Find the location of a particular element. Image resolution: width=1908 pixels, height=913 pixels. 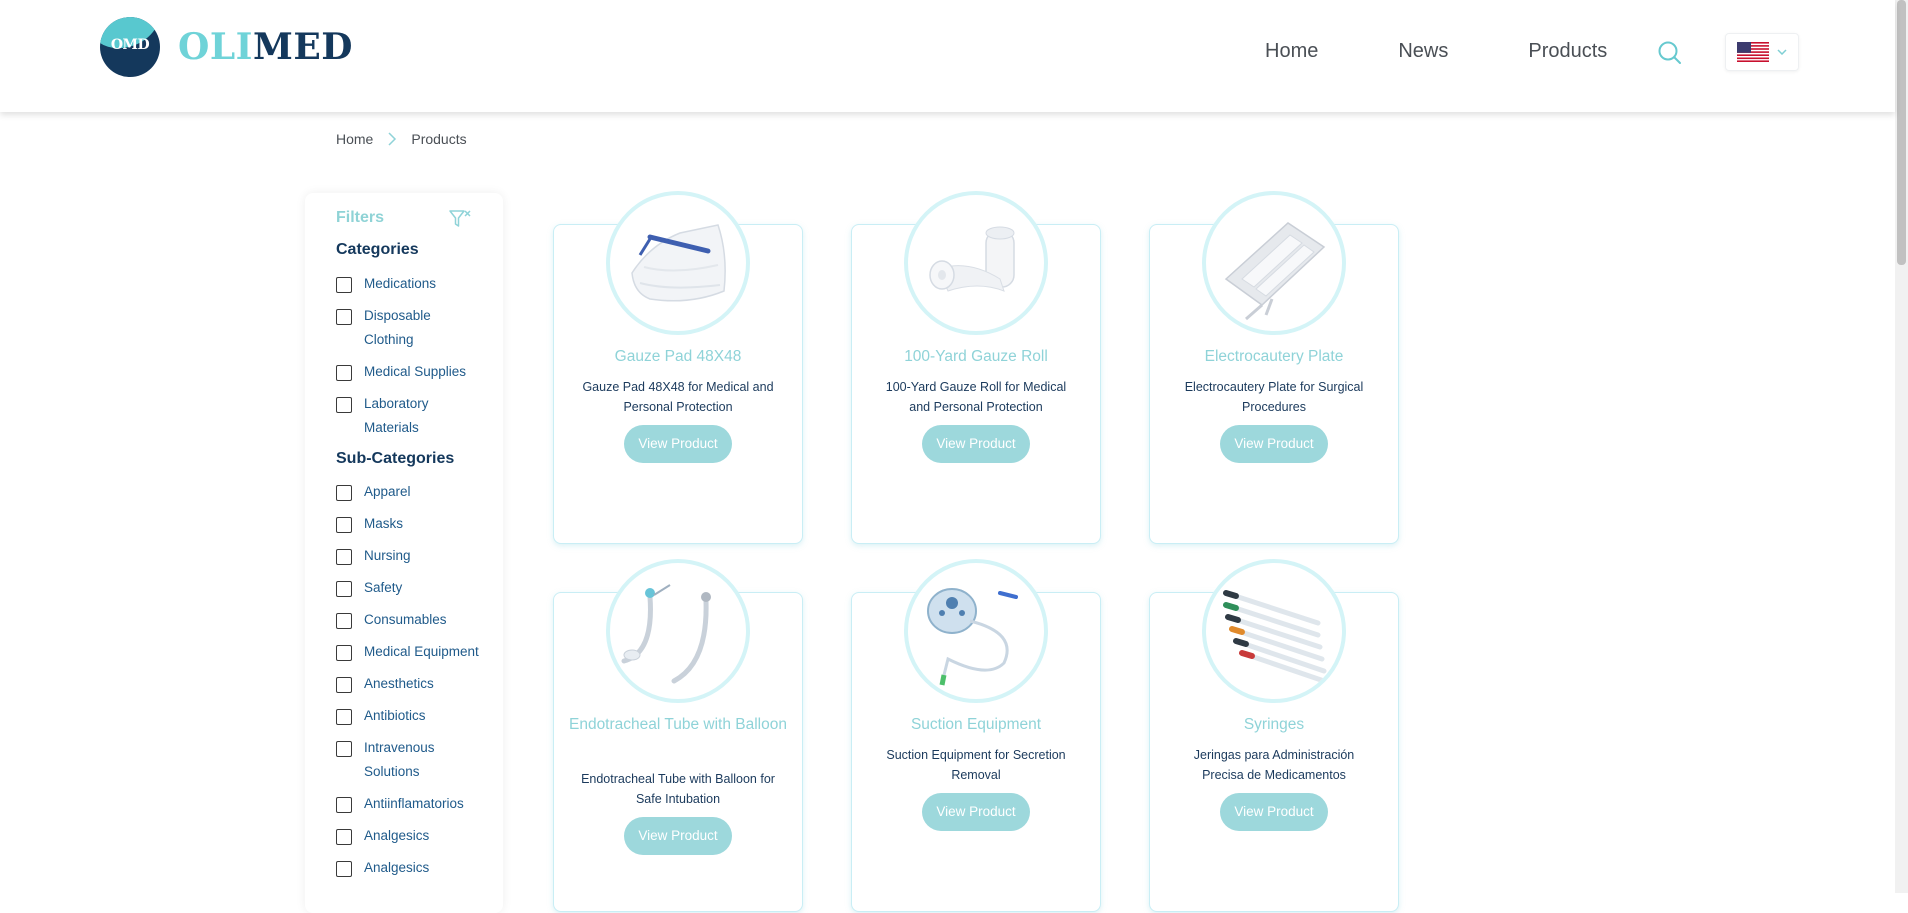

gauze-pad-image is located at coordinates (678, 263).